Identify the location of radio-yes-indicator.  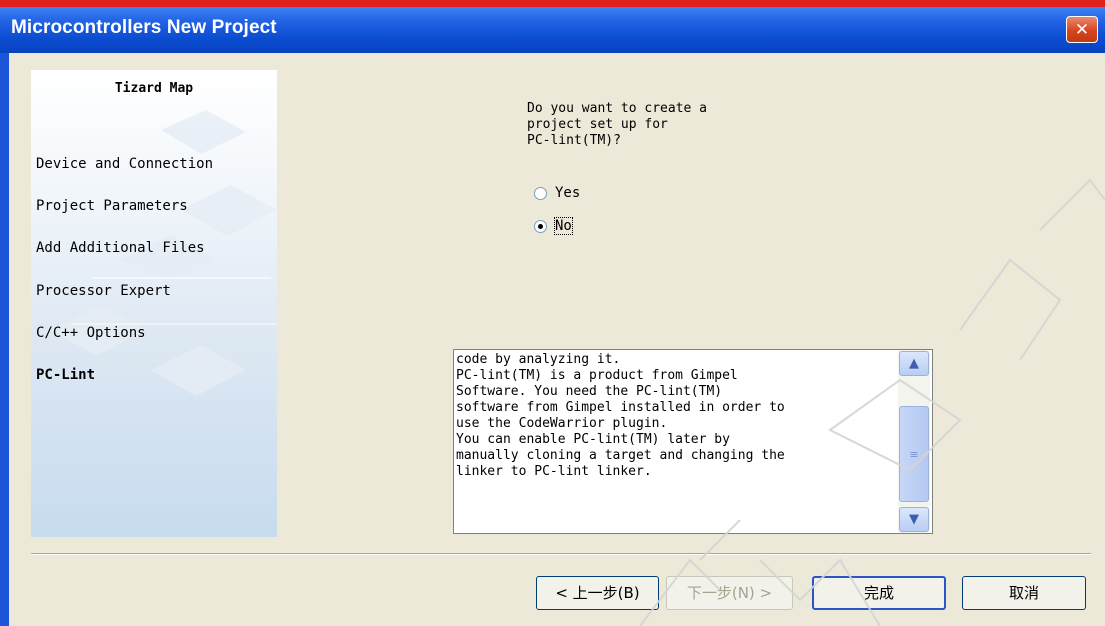
(540, 193).